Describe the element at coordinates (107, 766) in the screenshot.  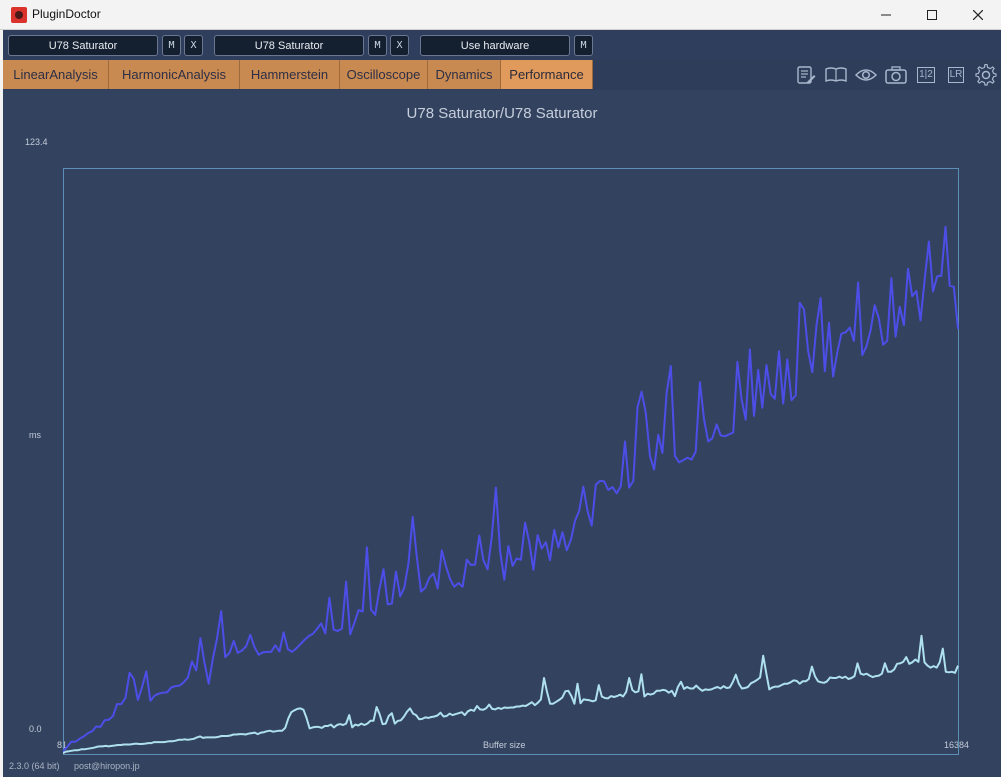
I see `contact-email: post@hiropon.jp` at that location.